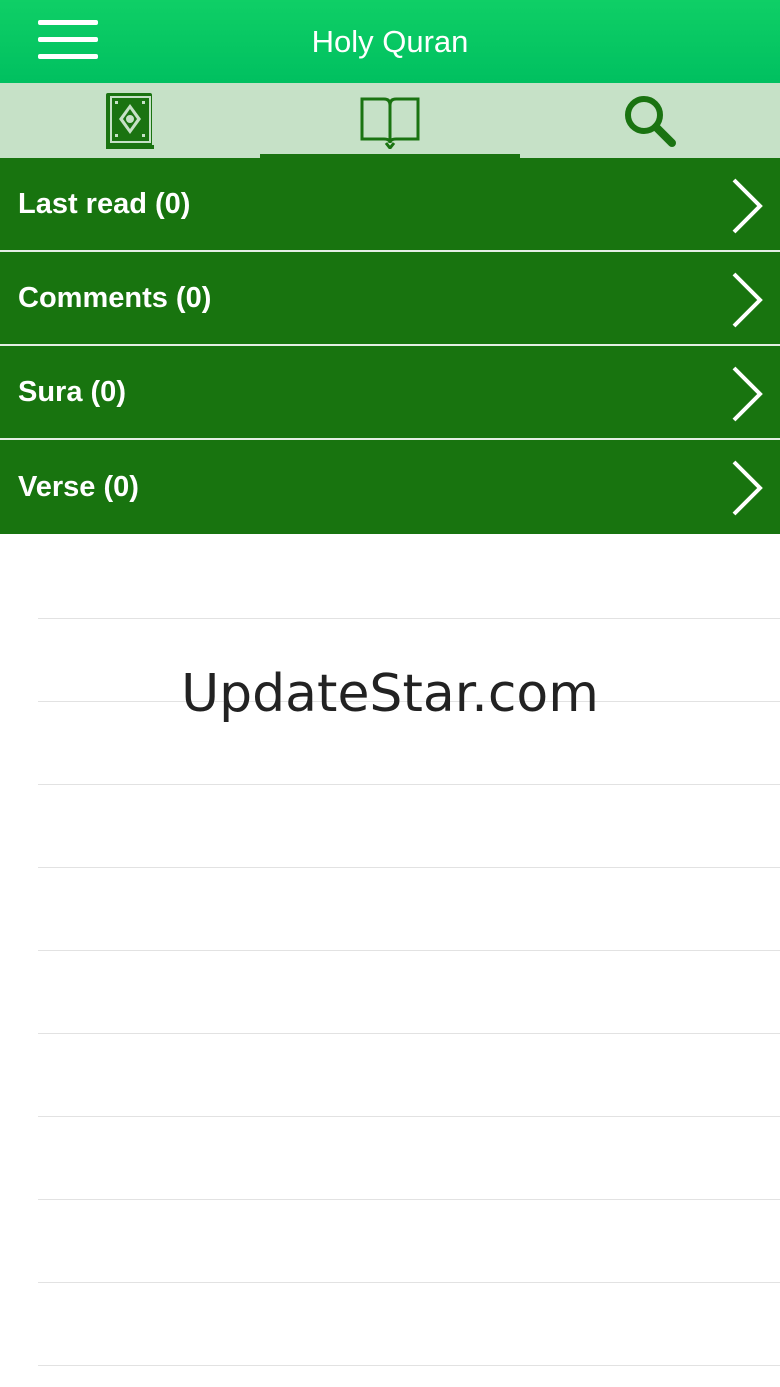 This screenshot has height=1387, width=780. Describe the element at coordinates (390, 393) in the screenshot. I see `list-item-sura: Sura (0)` at that location.